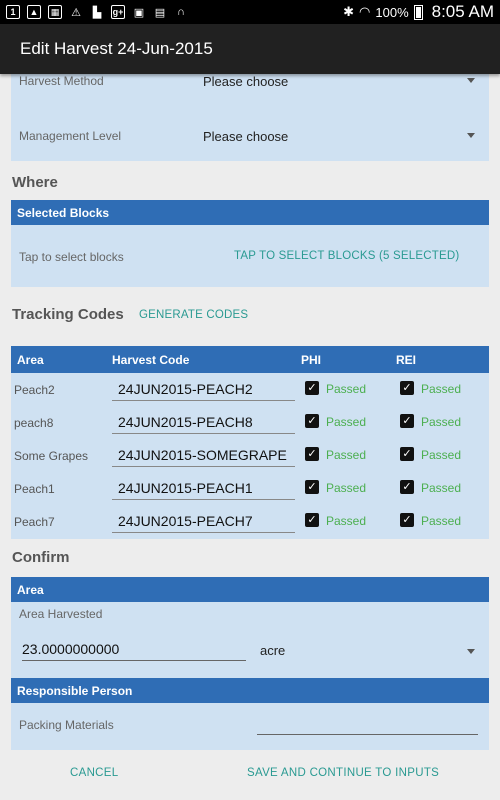  Describe the element at coordinates (34, 522) in the screenshot. I see `row-area: Peach7` at that location.